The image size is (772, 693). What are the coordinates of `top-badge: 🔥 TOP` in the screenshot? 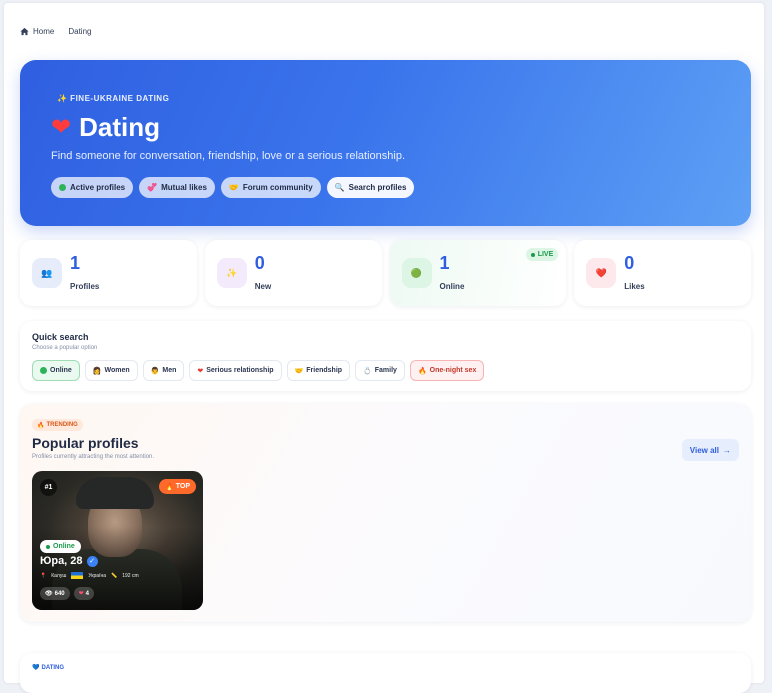 It's located at (177, 486).